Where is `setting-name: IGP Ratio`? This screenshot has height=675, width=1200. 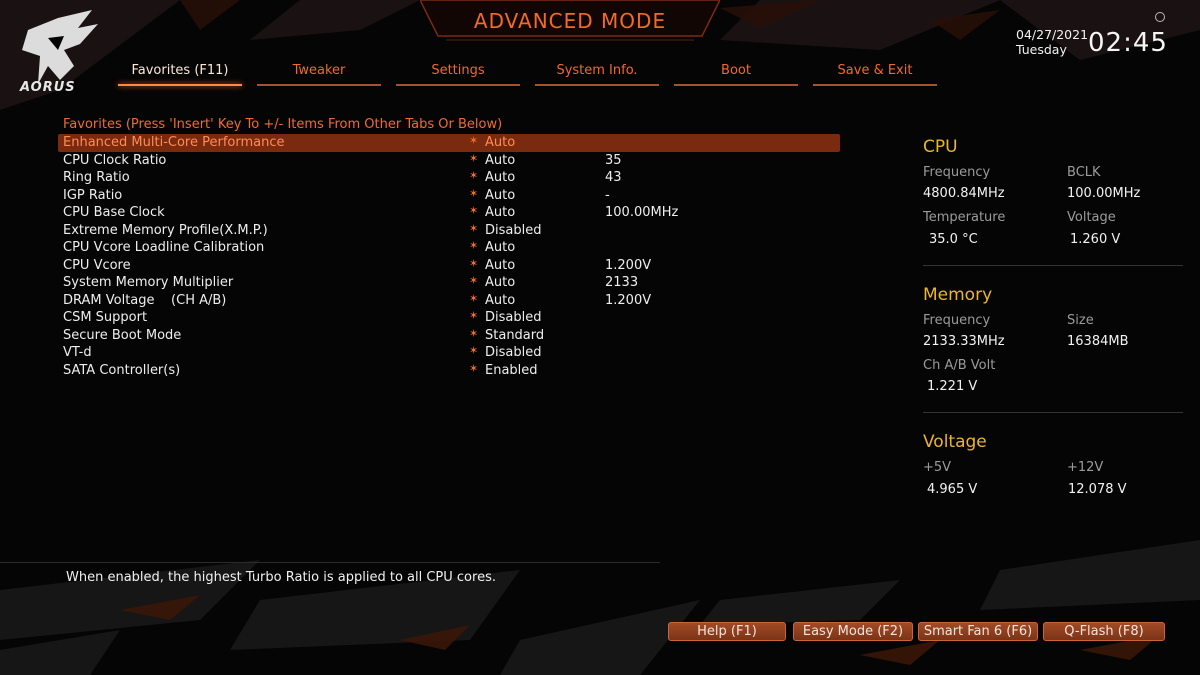 setting-name: IGP Ratio is located at coordinates (93, 195).